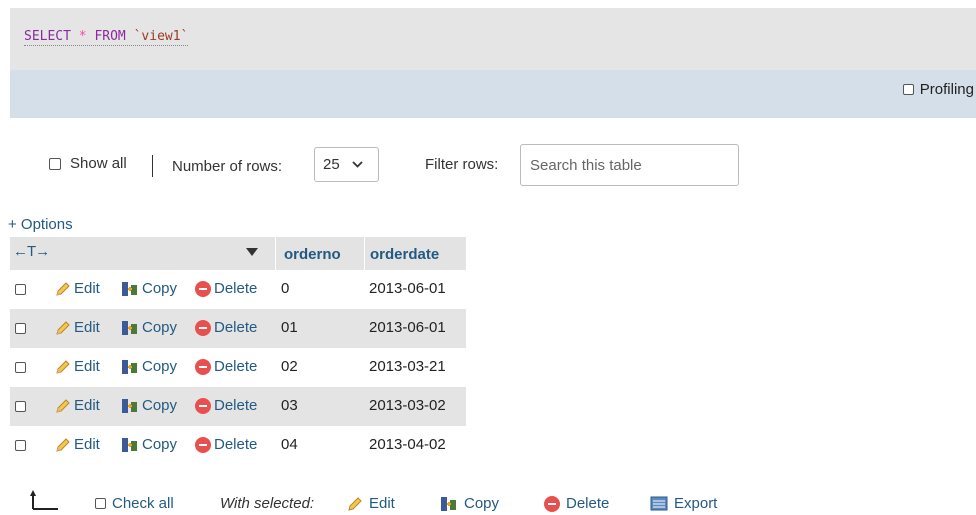 The width and height of the screenshot is (976, 515). Describe the element at coordinates (469, 503) in the screenshot. I see `bulk-copy-button: Copy` at that location.